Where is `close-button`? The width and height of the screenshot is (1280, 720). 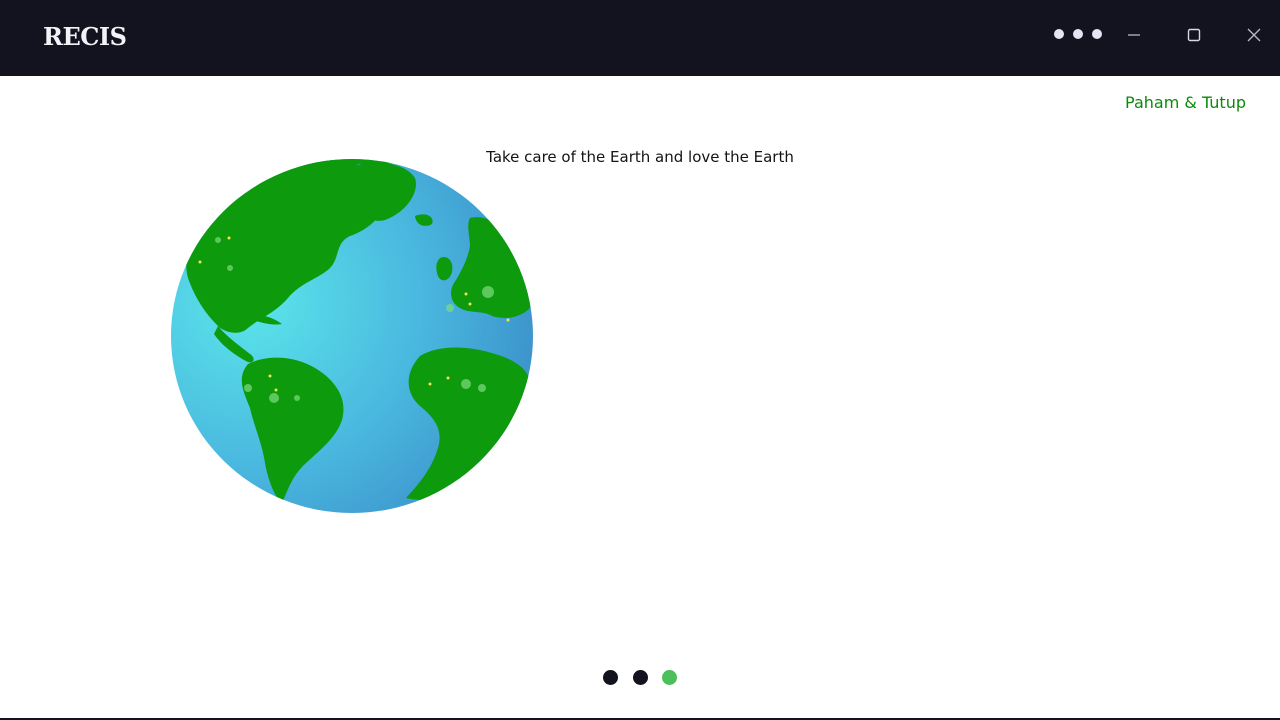 close-button is located at coordinates (1254, 35).